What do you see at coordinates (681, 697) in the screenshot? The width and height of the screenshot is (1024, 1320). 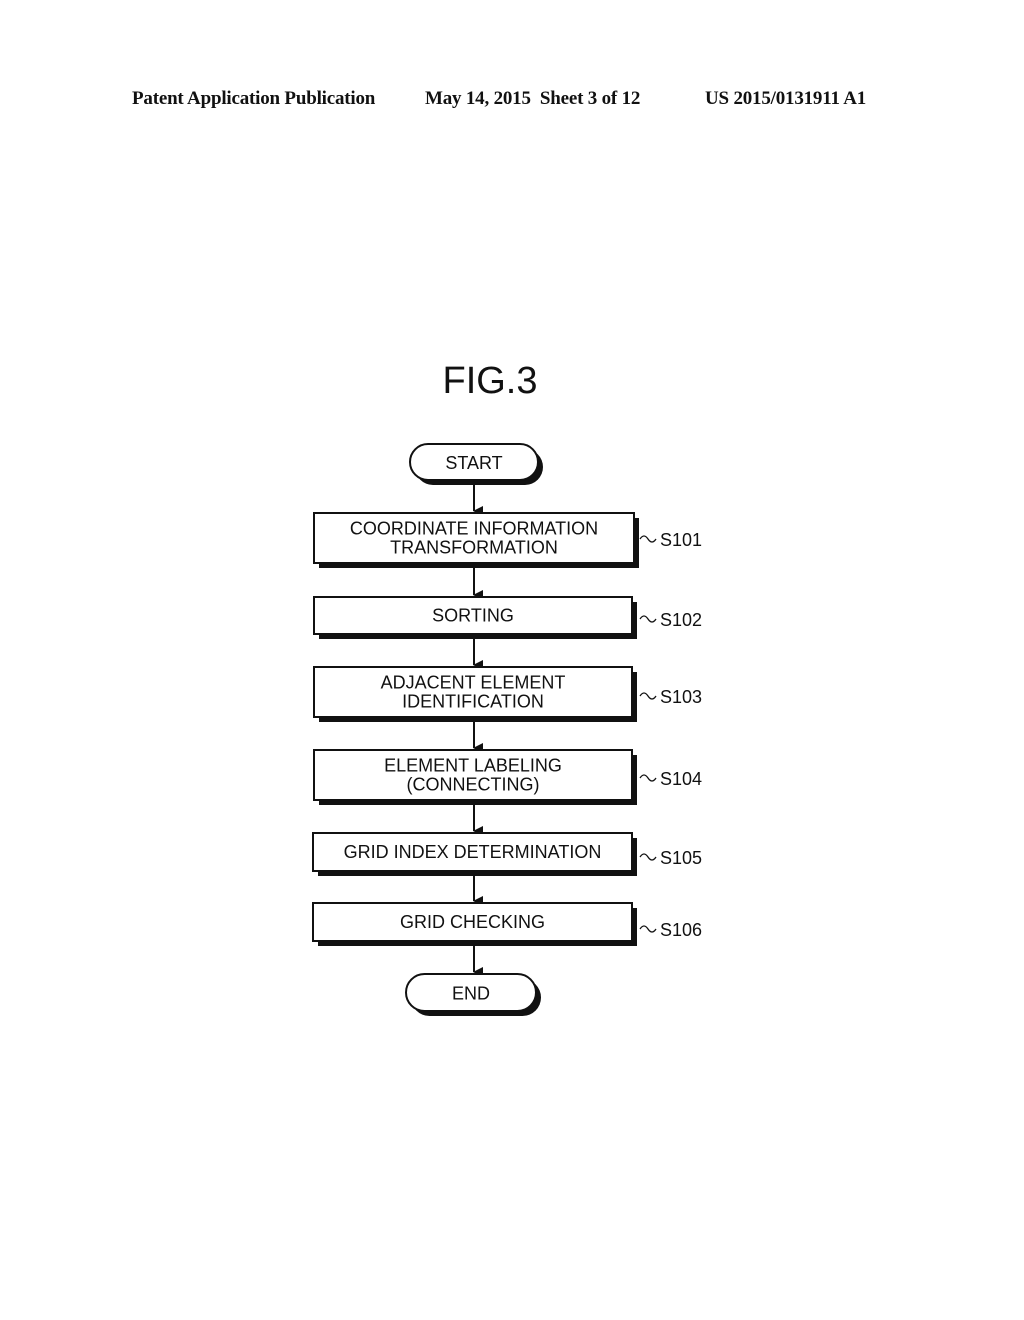 I see `step-label-s103: S103` at bounding box center [681, 697].